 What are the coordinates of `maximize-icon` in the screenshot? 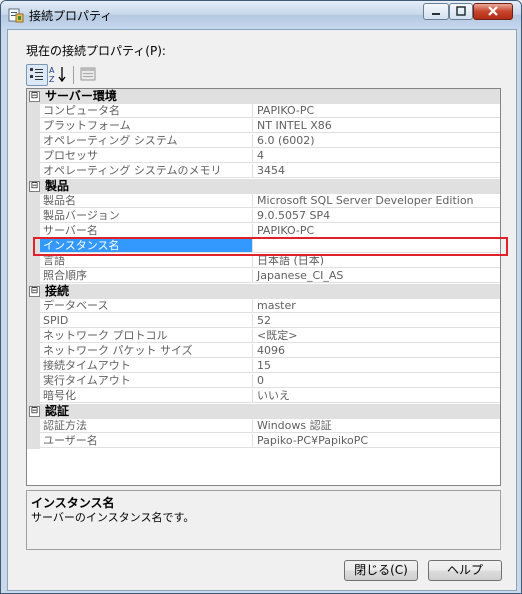 It's located at (461, 11).